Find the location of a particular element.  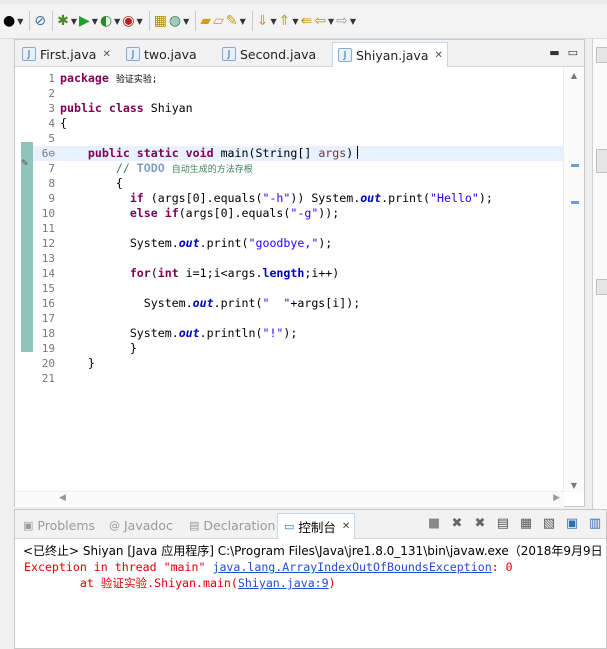

editor-vertical-scrollbar: ▲ ▼ is located at coordinates (573, 279).